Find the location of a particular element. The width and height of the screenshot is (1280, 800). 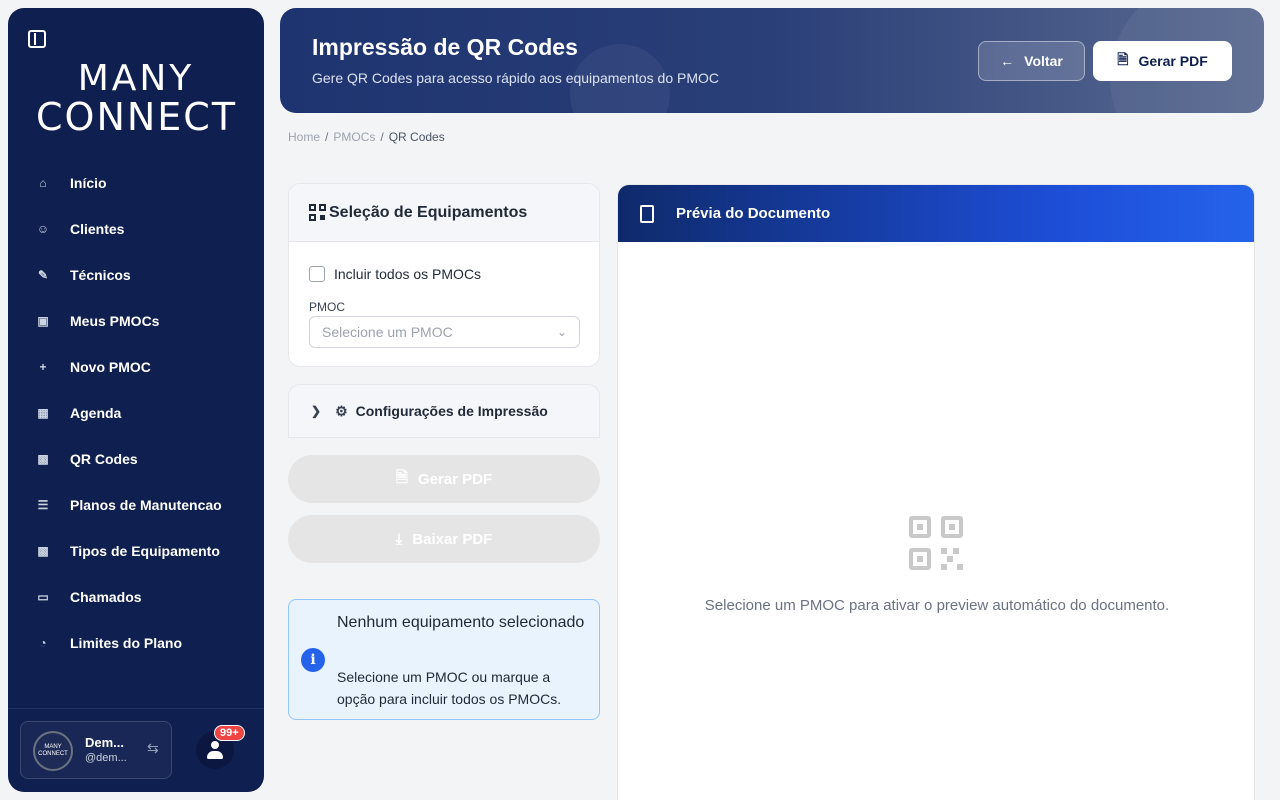

sidebar-item-qr-codes: ▩ QR Codes is located at coordinates (136, 459).